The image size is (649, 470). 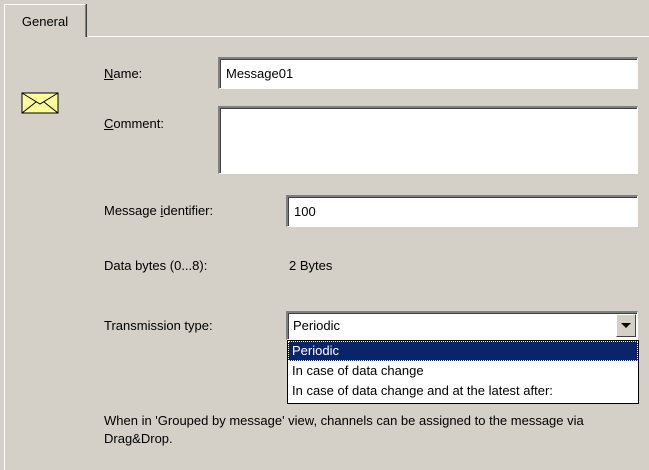 What do you see at coordinates (316, 325) in the screenshot?
I see `transmission-type-value: Periodic` at bounding box center [316, 325].